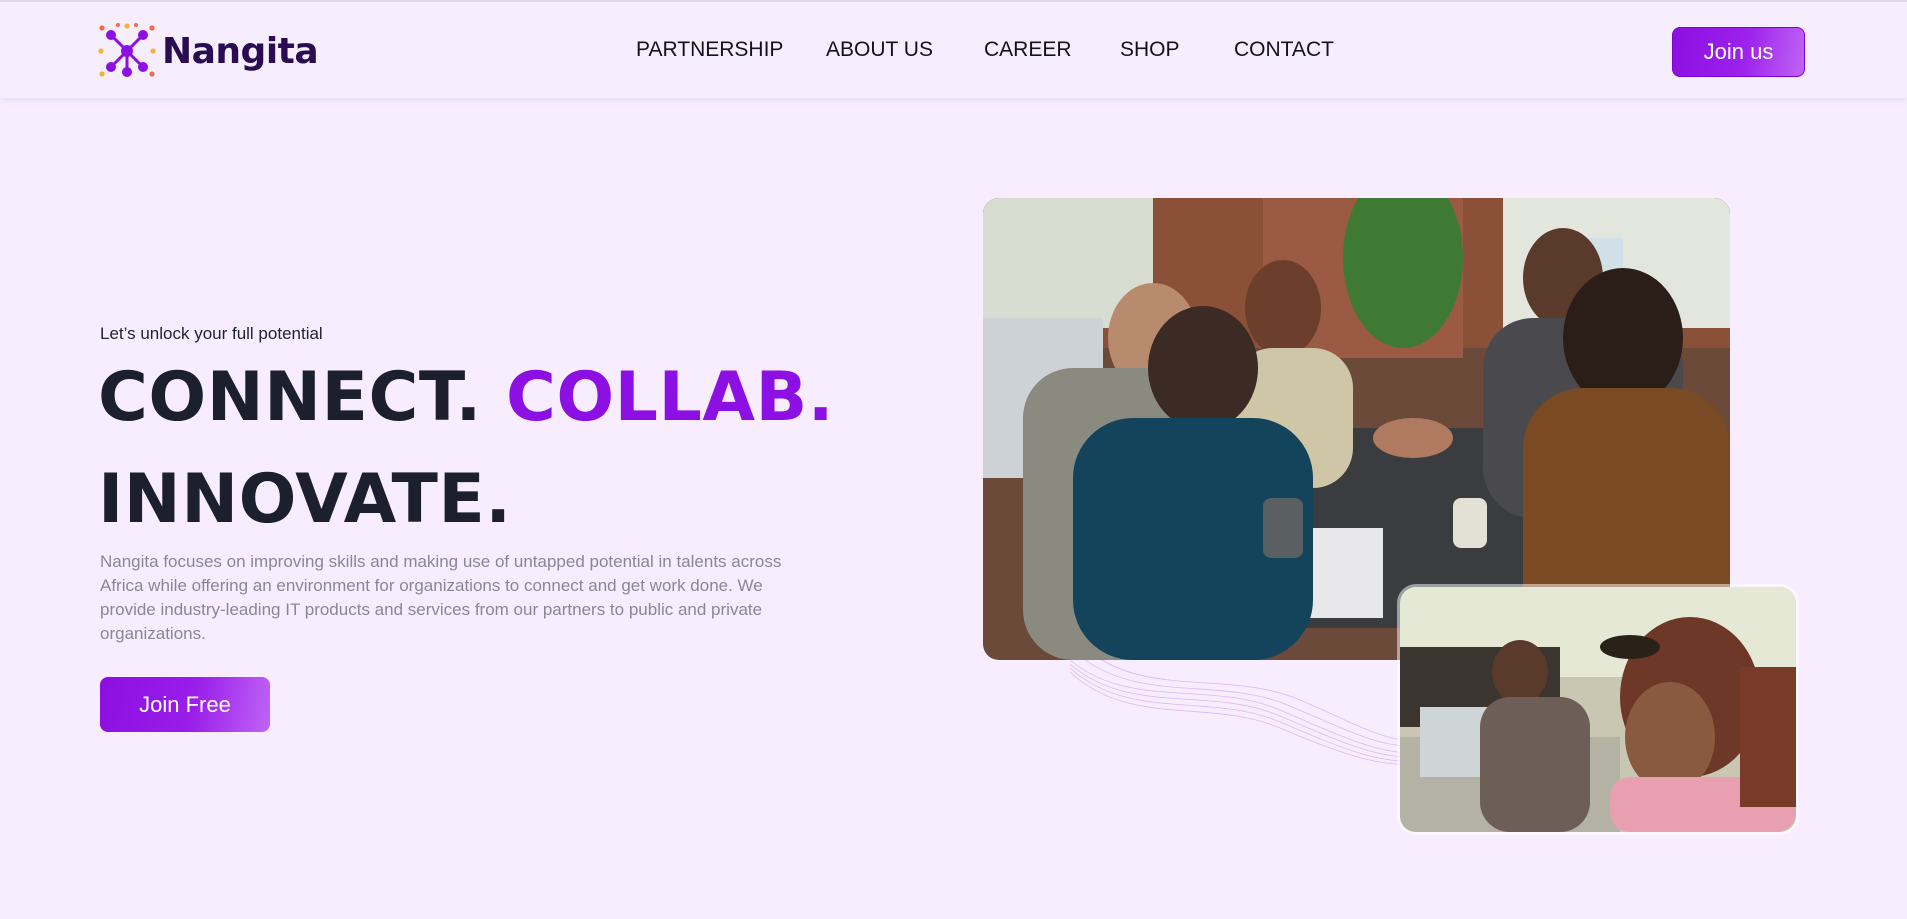 The width and height of the screenshot is (1907, 919). Describe the element at coordinates (1284, 52) in the screenshot. I see `nav-contact: CONTACT` at that location.